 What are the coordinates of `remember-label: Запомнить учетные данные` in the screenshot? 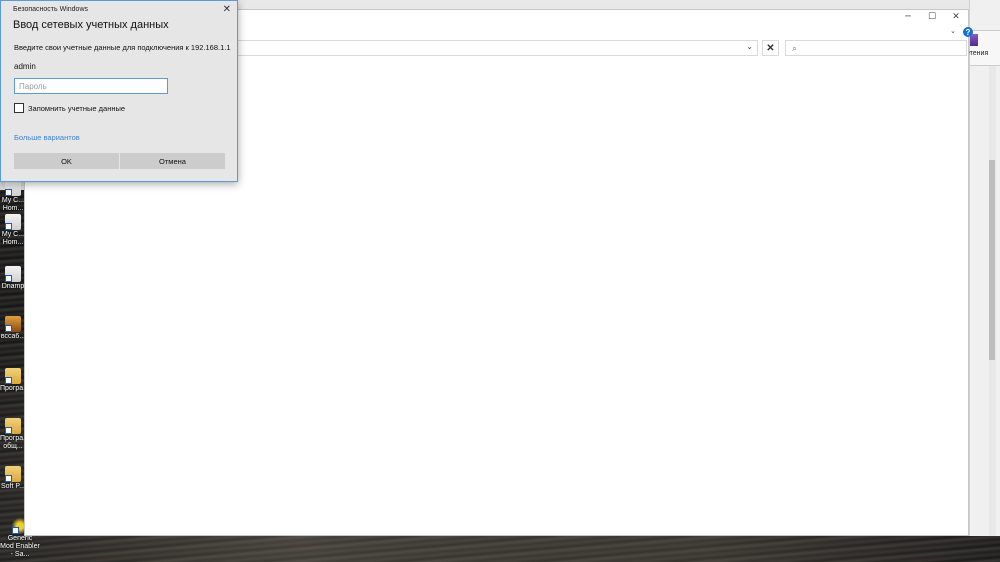 It's located at (77, 108).